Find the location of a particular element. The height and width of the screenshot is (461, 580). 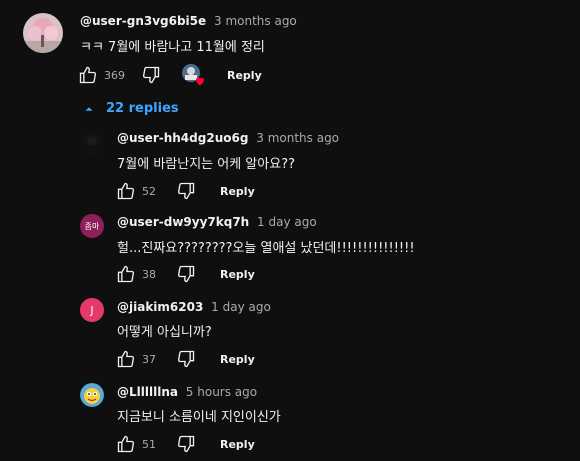

like-count: 369 is located at coordinates (114, 75).